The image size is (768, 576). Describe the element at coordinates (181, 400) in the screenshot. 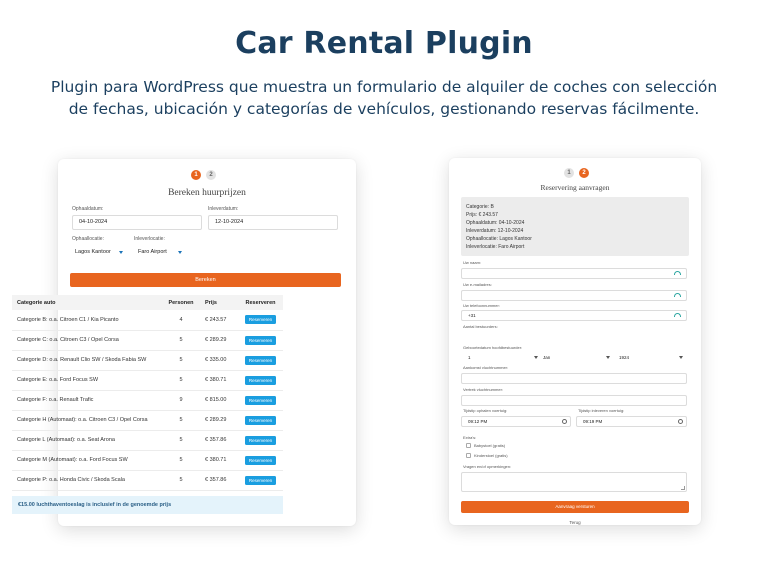

I see `row-persons: 9` at that location.